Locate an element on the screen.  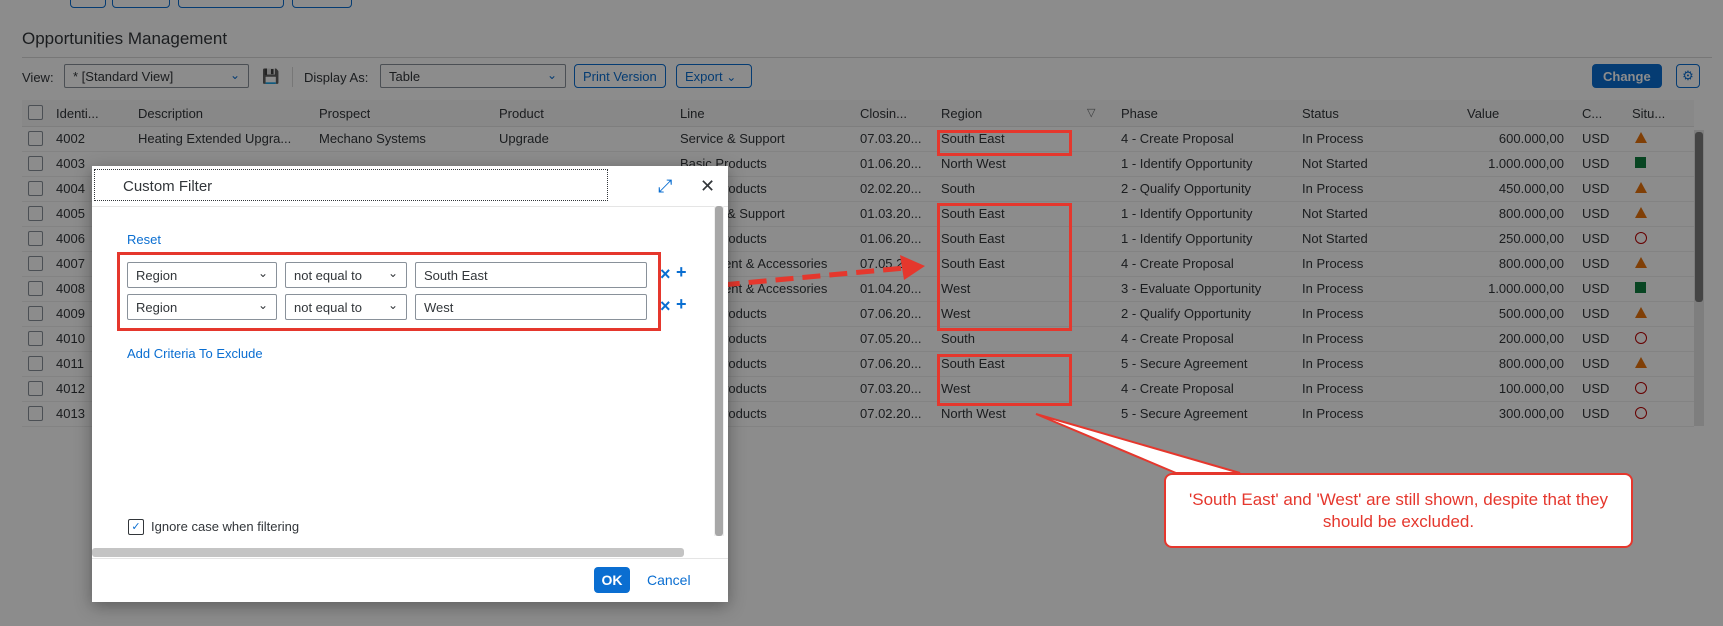
expand-icon: ⤢ is located at coordinates (665, 186).